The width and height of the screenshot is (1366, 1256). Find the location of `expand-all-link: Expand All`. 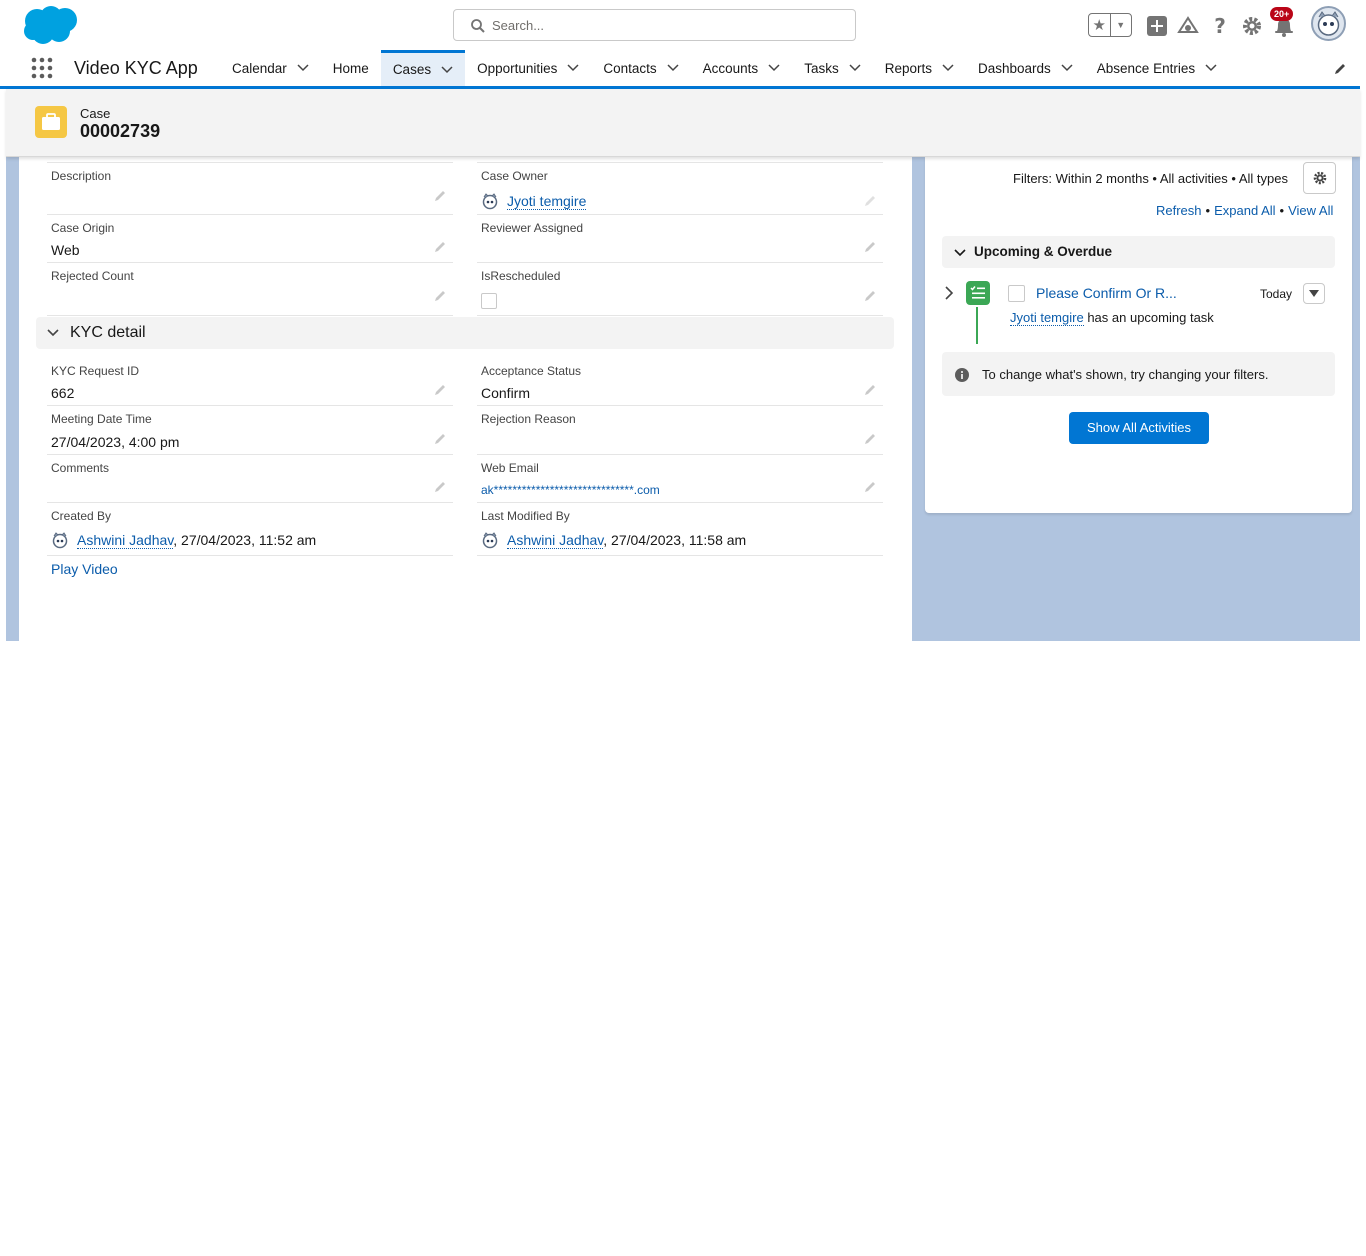

expand-all-link: Expand All is located at coordinates (1244, 210).